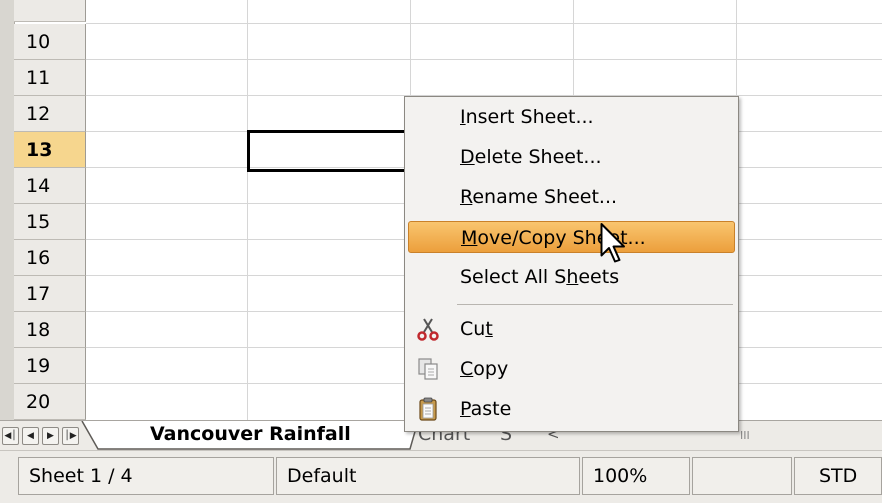  What do you see at coordinates (50, 150) in the screenshot?
I see `row-header: 13` at bounding box center [50, 150].